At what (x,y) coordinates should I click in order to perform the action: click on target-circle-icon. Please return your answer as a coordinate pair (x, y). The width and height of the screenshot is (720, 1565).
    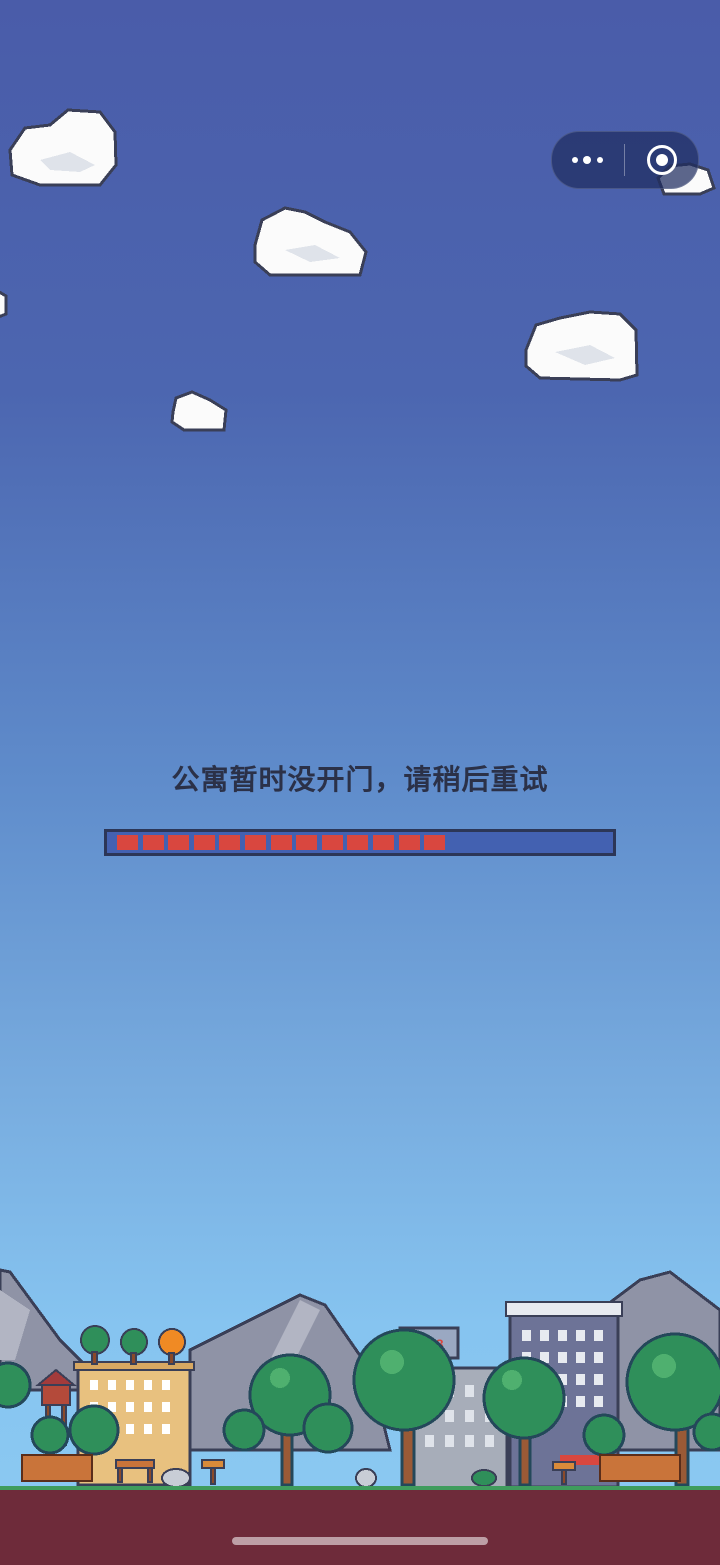
    Looking at the image, I should click on (661, 160).